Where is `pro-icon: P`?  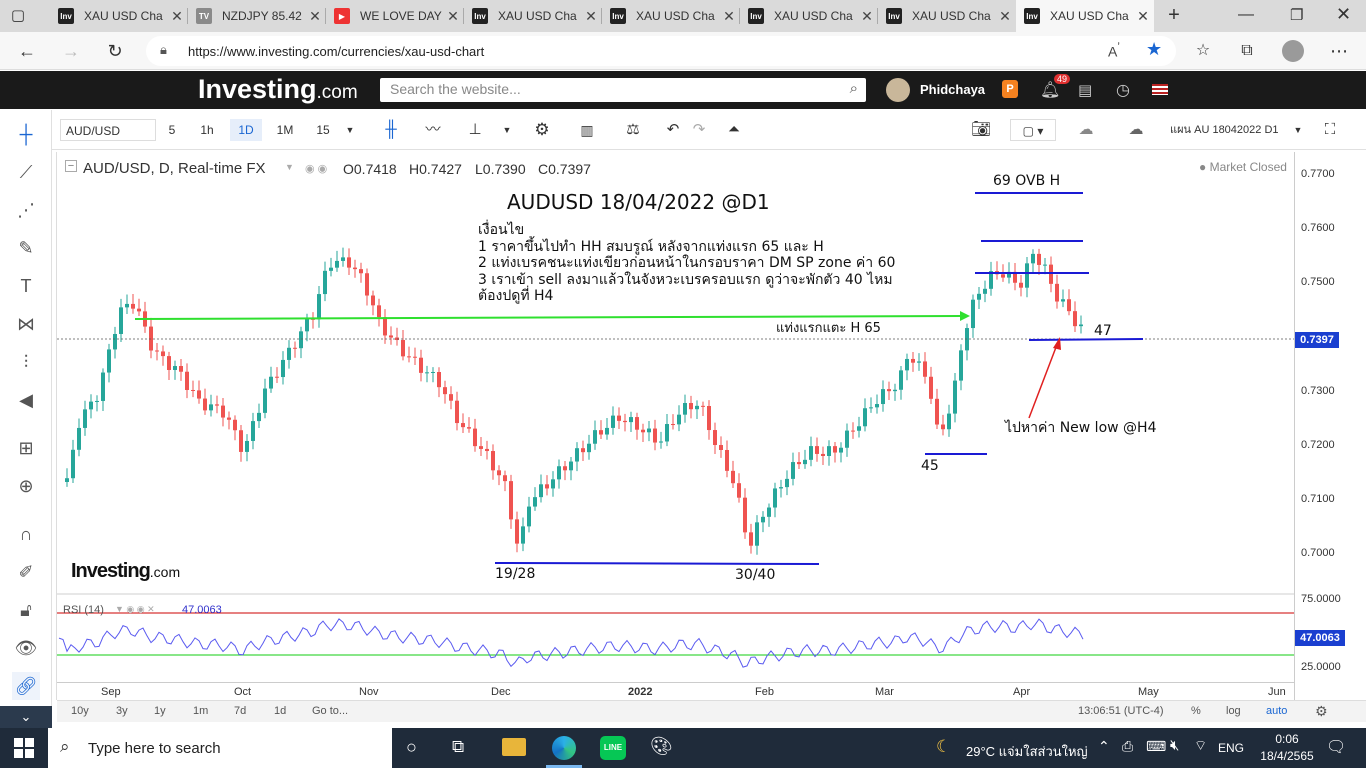 pro-icon: P is located at coordinates (1010, 89).